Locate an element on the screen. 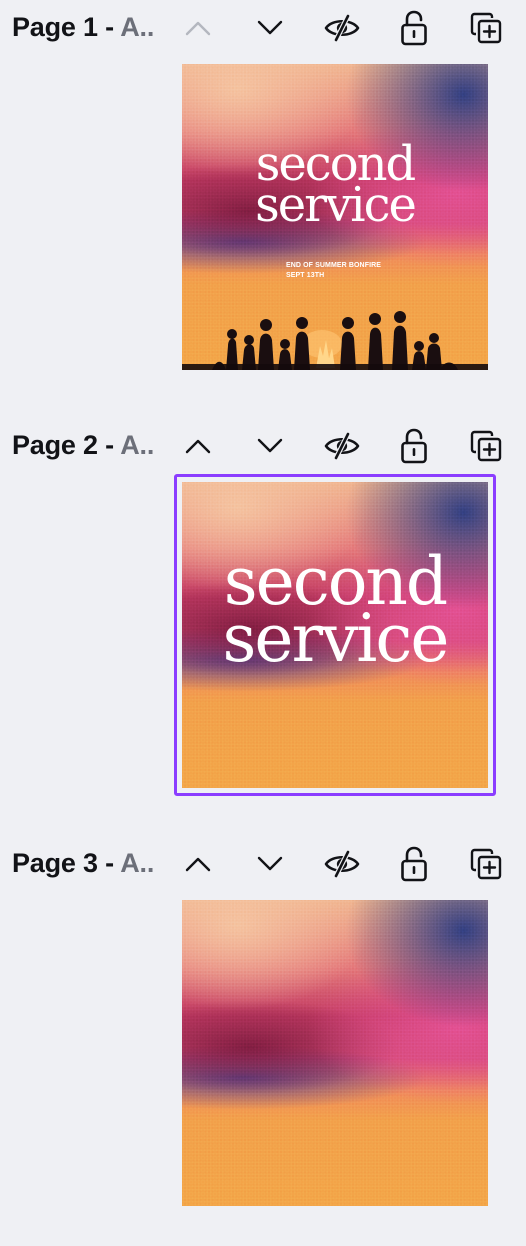  page-1-headline: second service is located at coordinates (335, 187).